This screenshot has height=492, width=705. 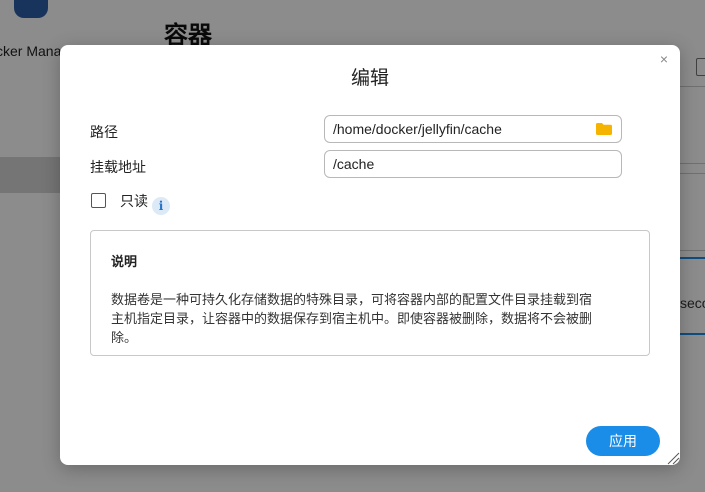 What do you see at coordinates (134, 201) in the screenshot?
I see `readonly-label: 只读` at bounding box center [134, 201].